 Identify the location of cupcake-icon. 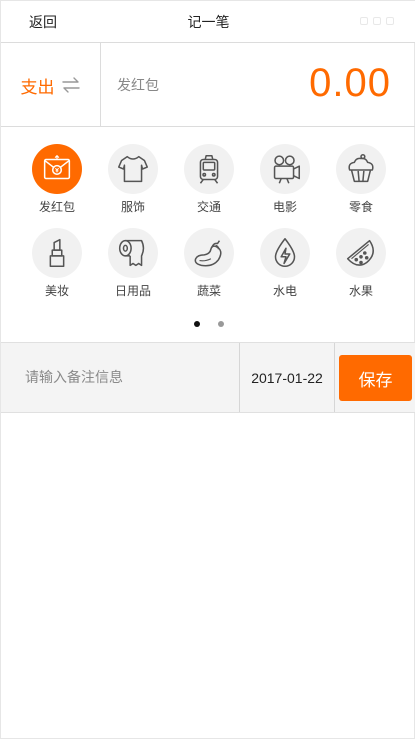
(361, 169).